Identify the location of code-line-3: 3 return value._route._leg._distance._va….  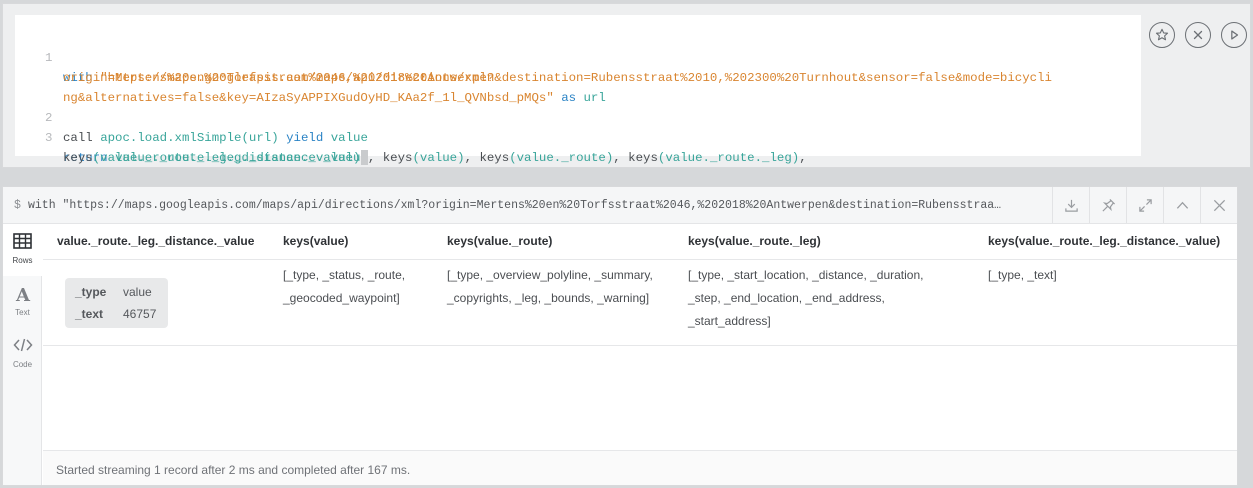
(578, 136).